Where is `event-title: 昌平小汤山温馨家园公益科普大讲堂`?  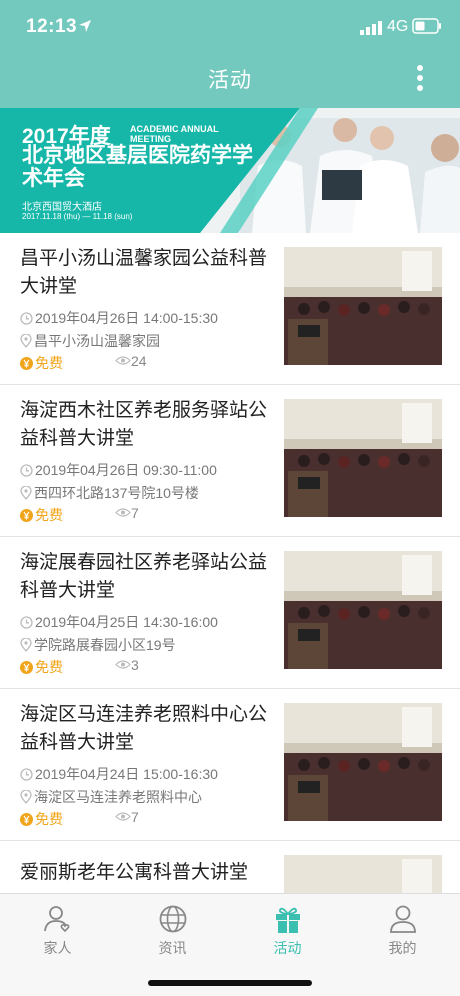
event-title: 昌平小汤山温馨家园公益科普大讲堂 is located at coordinates (144, 272).